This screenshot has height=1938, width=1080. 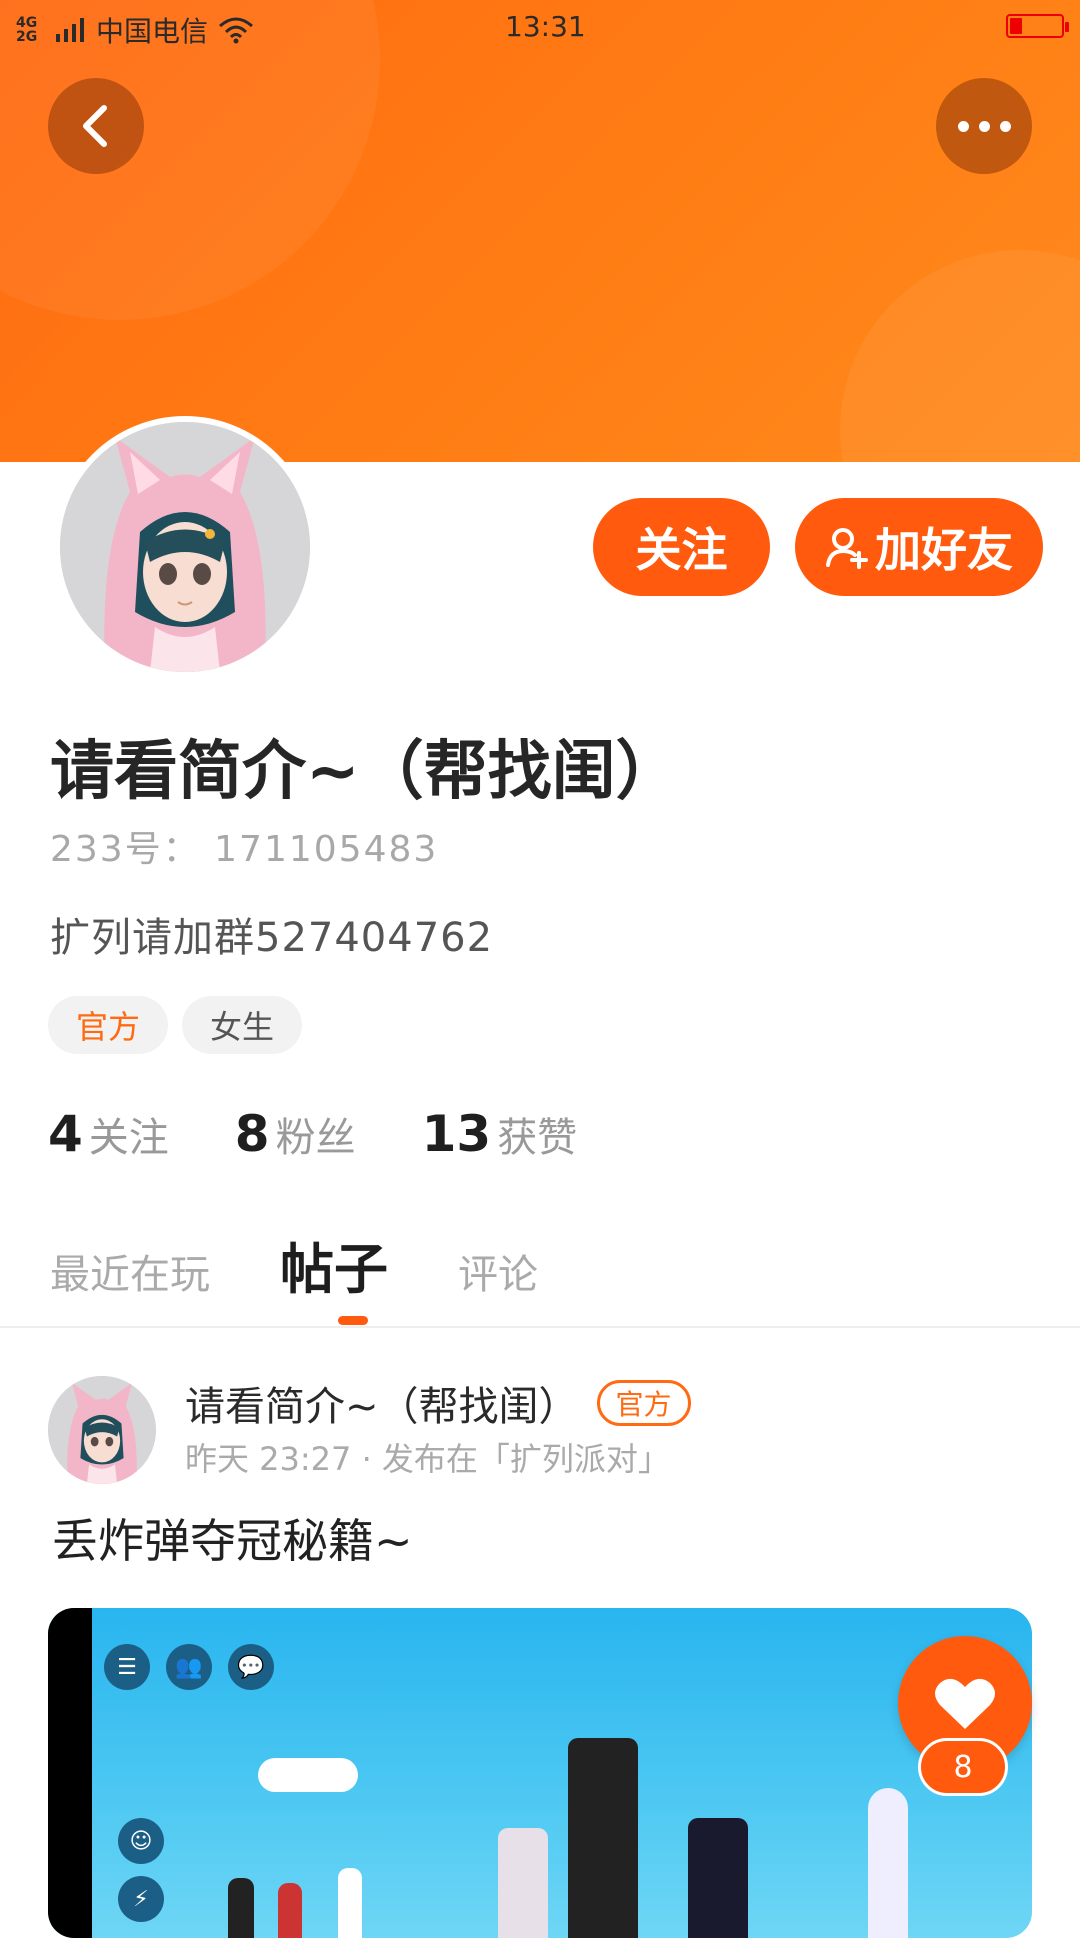 I want to click on add-friend-button: 加好友, so click(x=919, y=547).